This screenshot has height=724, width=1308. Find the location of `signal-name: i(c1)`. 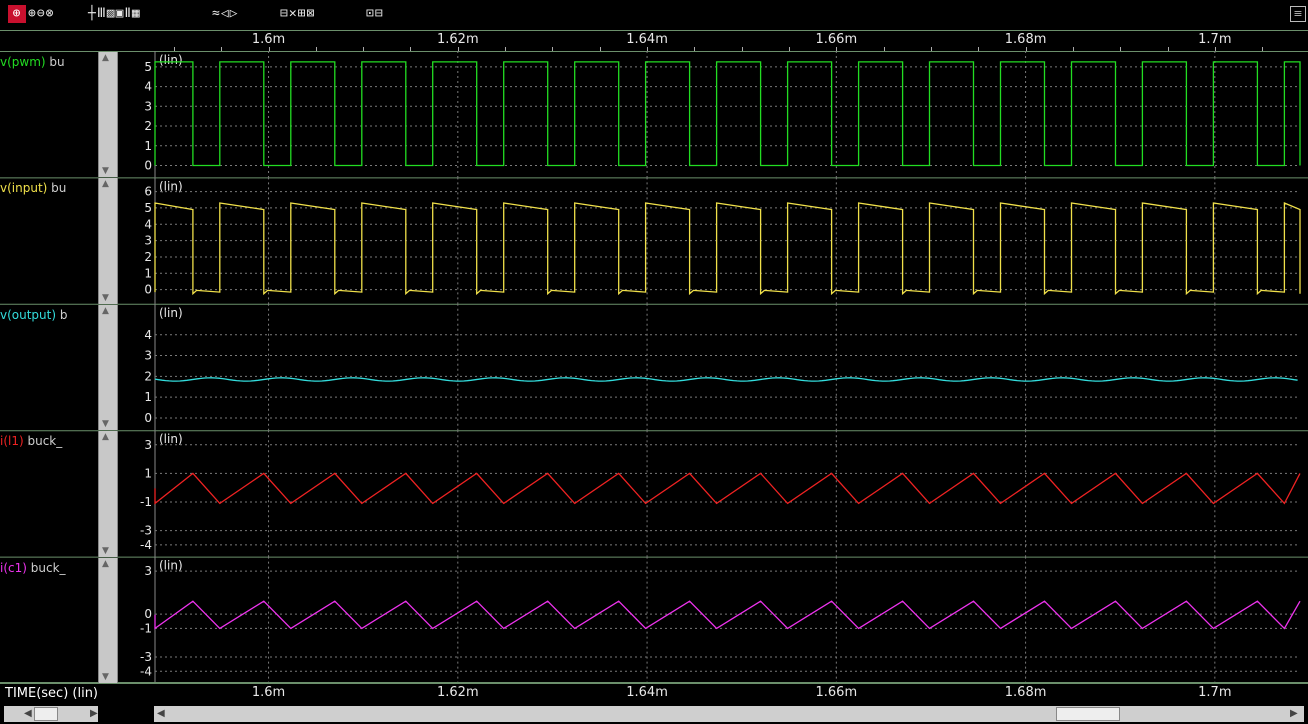

signal-name: i(c1) is located at coordinates (13, 567).